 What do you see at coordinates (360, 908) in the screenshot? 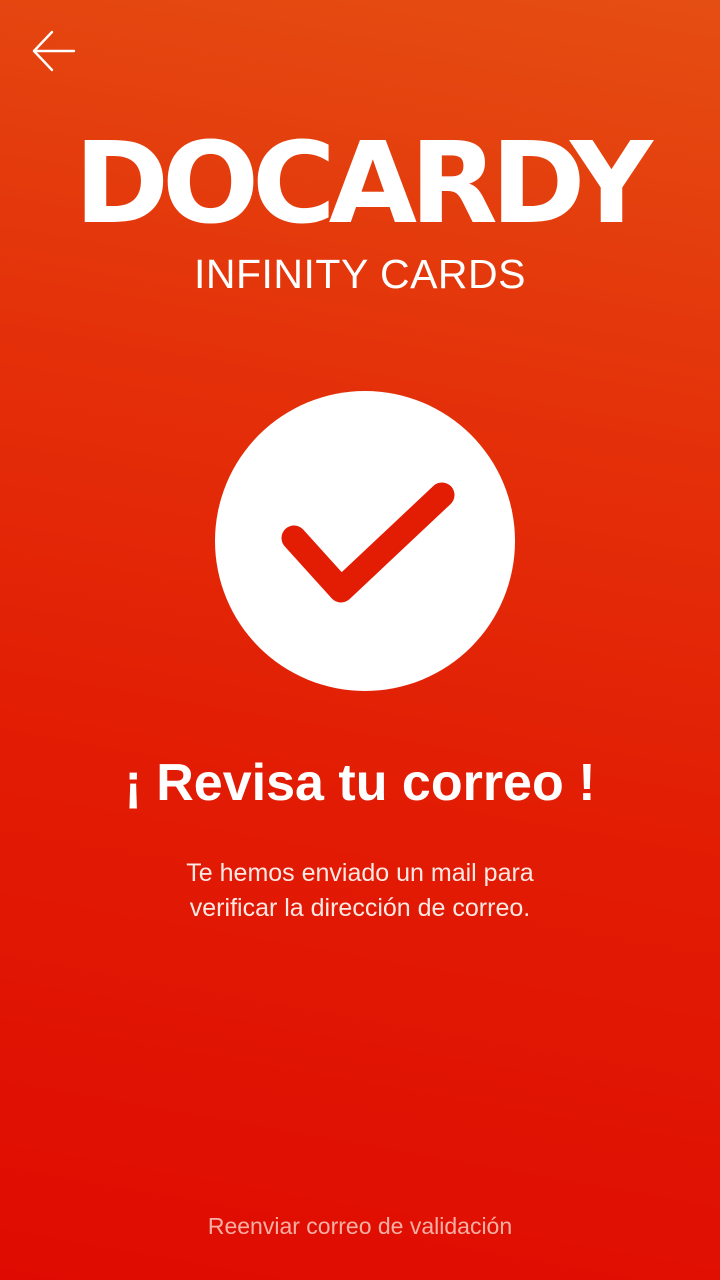
I see `message-line-2: verificar la dirección de correo.` at bounding box center [360, 908].